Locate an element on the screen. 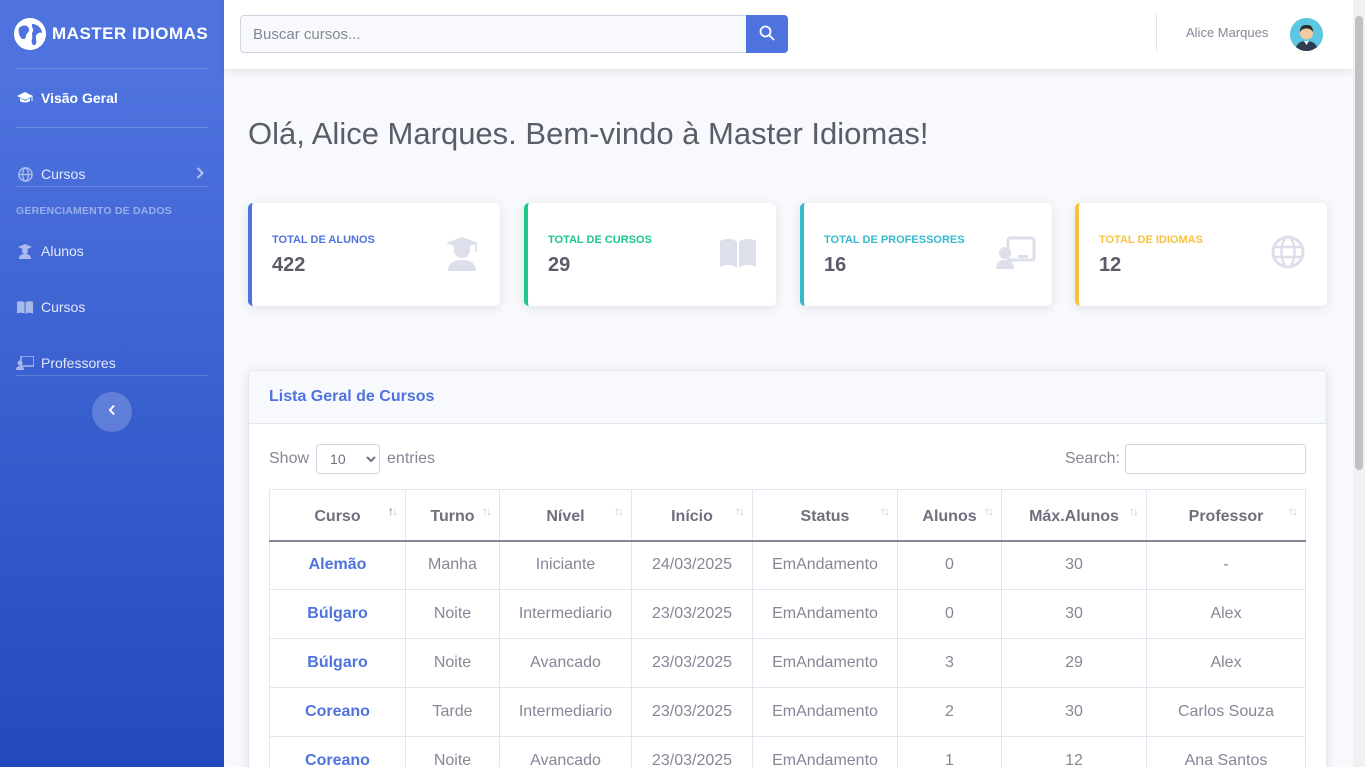 The width and height of the screenshot is (1365, 767). column-header-professor: Professor ↑↓ is located at coordinates (1226, 515).